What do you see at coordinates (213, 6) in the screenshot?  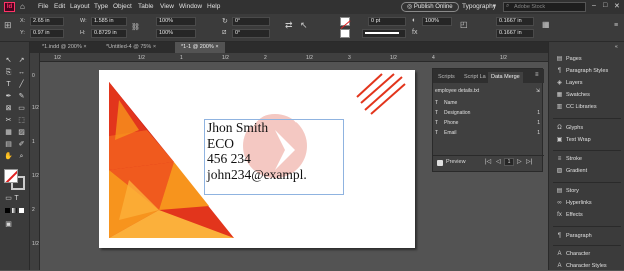 I see `menu-help: Help` at bounding box center [213, 6].